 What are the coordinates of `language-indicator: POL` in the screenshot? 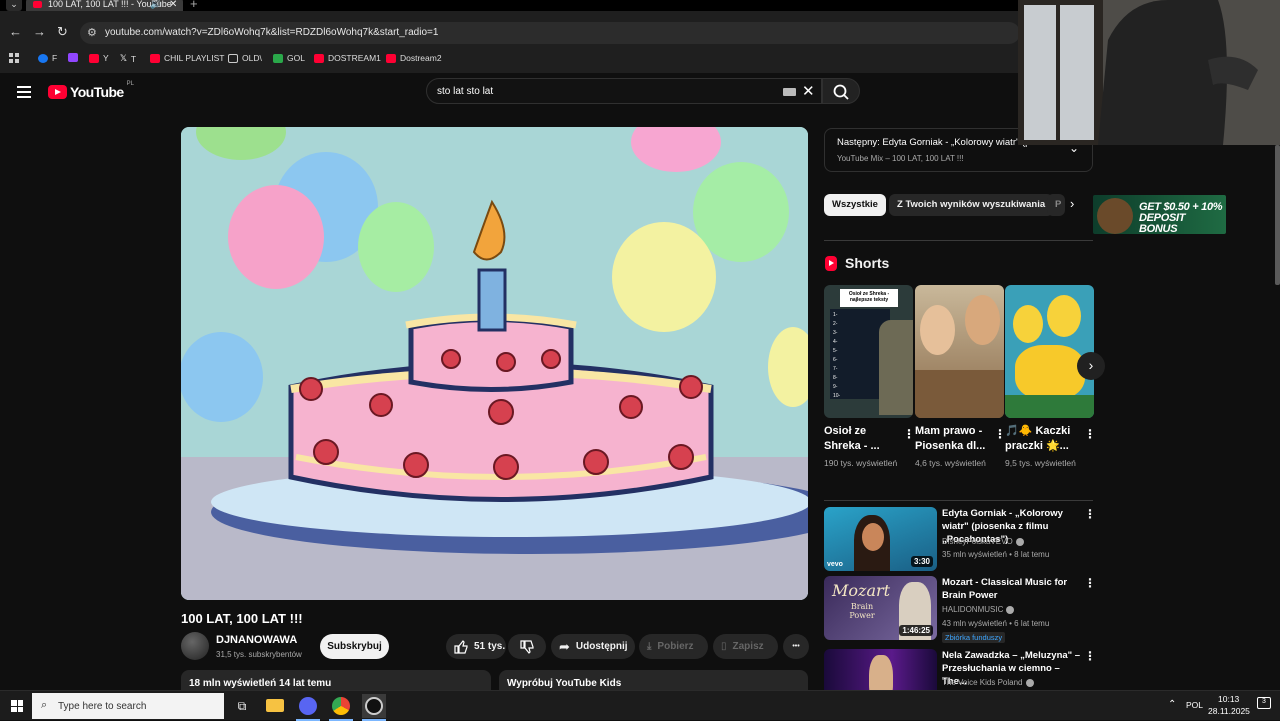 It's located at (1194, 705).